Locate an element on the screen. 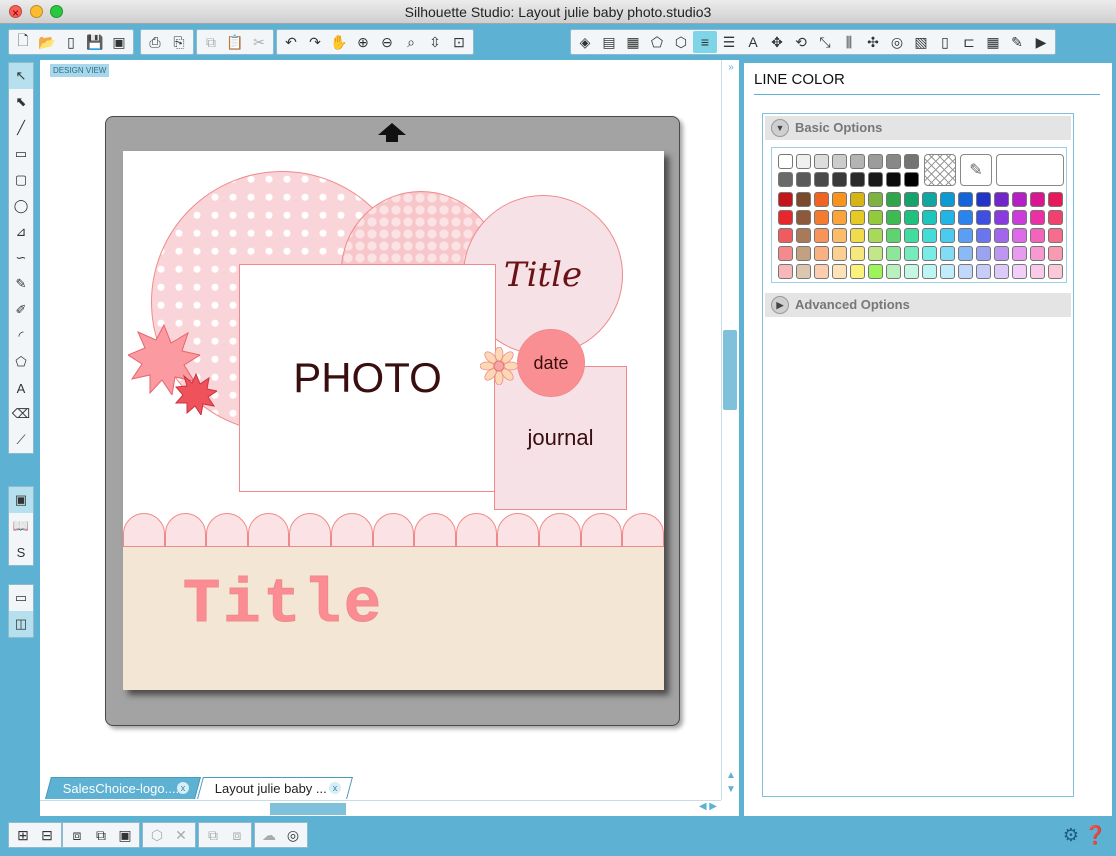 This screenshot has height=856, width=1116. advanced-options-header: ▶ Advanced Options is located at coordinates (918, 305).